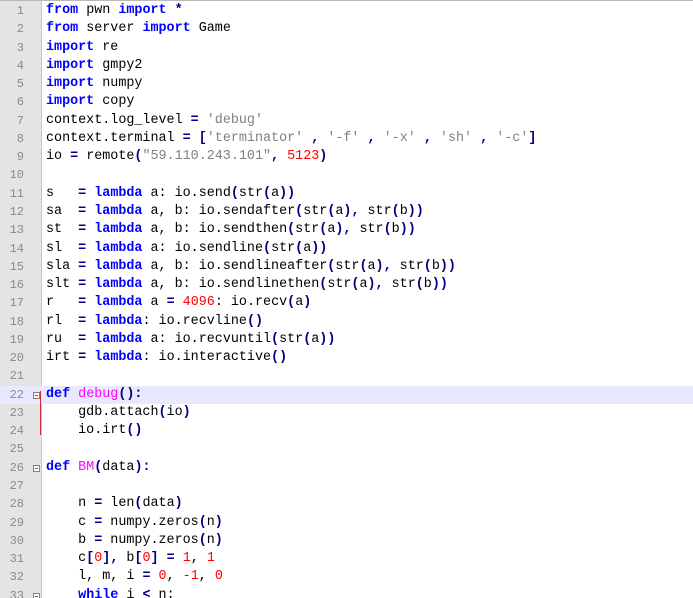  Describe the element at coordinates (16, 230) in the screenshot. I see `line-number: 13` at that location.